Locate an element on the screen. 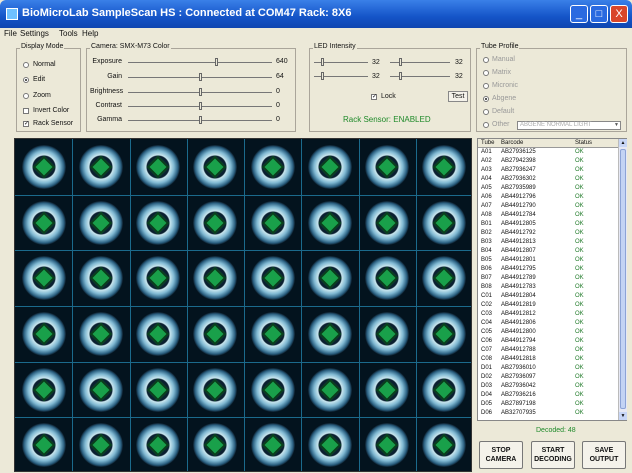 The height and width of the screenshot is (473, 632). table-row: C04 AB44912806 OK is located at coordinates (548, 324).